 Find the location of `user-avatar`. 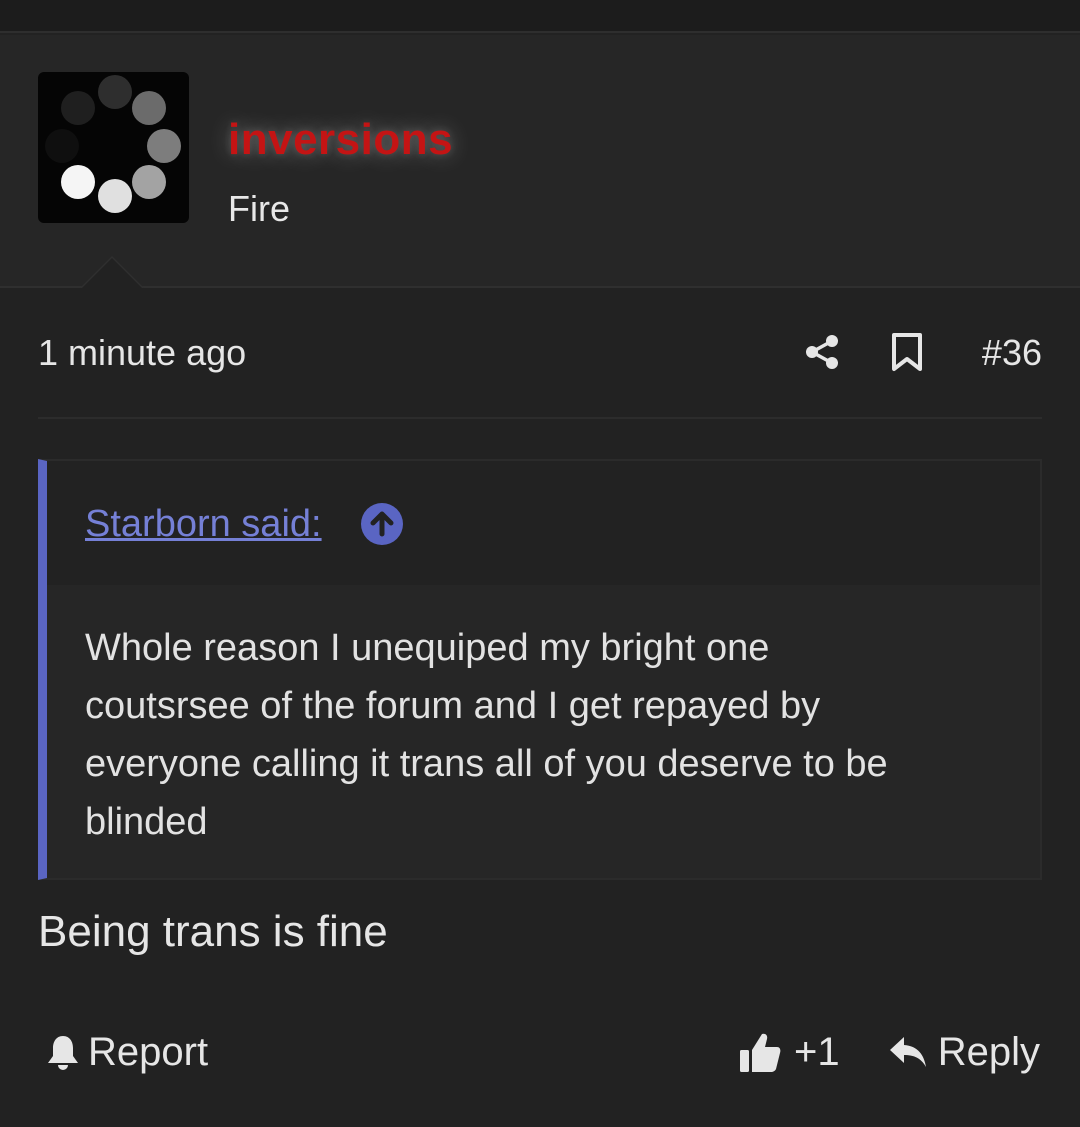

user-avatar is located at coordinates (113, 147).